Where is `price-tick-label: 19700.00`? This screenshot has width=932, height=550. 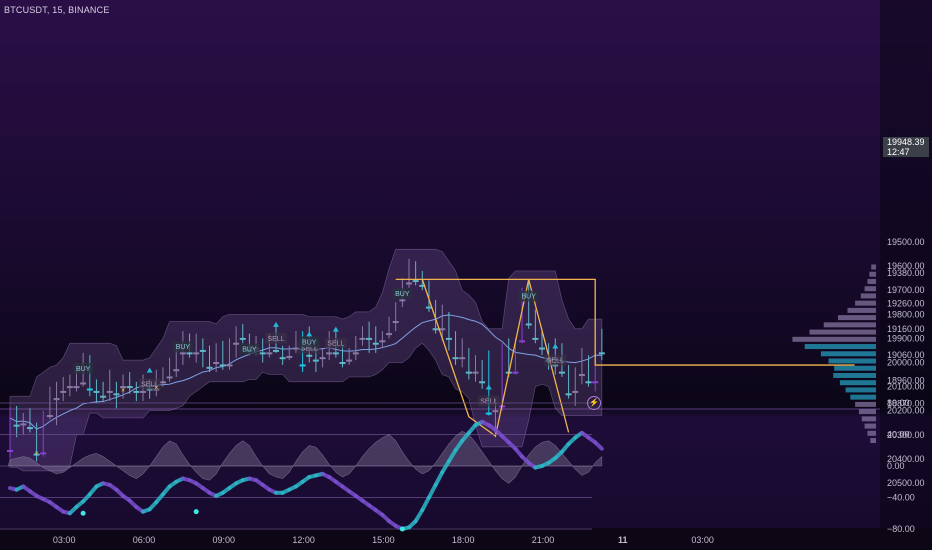
price-tick-label: 19700.00 is located at coordinates (906, 290).